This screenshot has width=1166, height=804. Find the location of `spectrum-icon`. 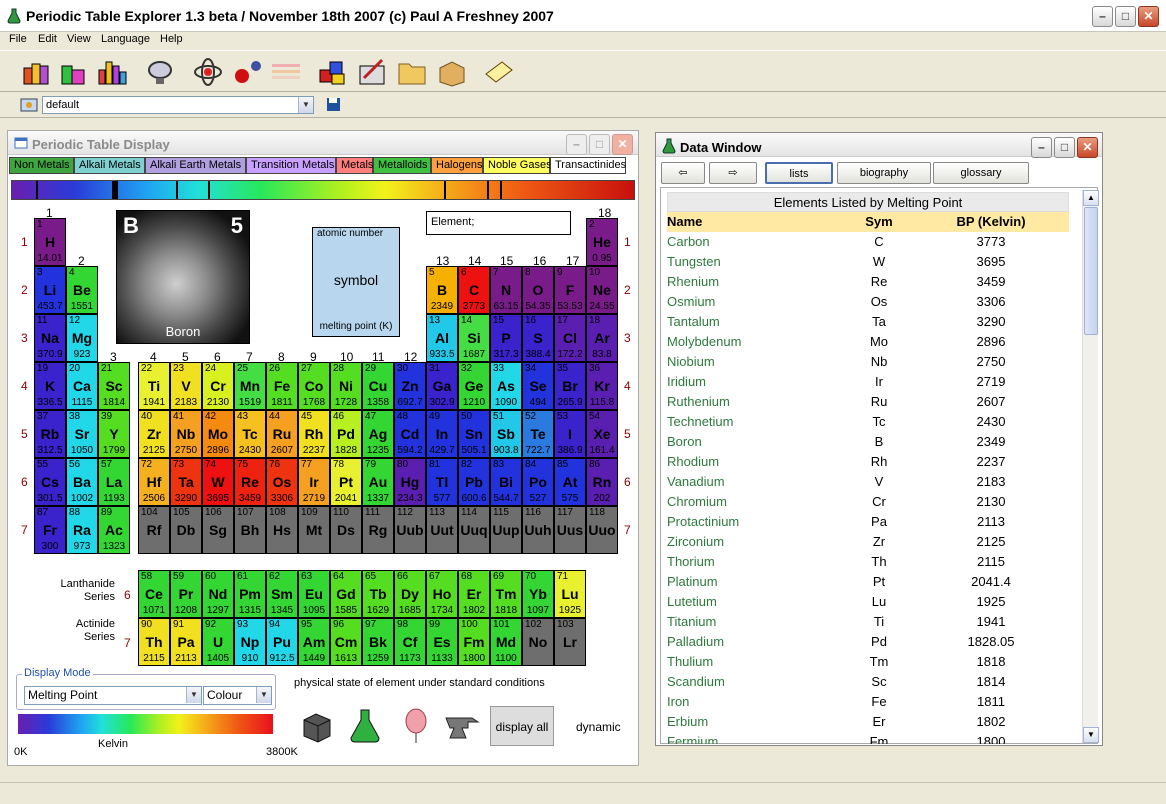

spectrum-icon is located at coordinates (286, 72).